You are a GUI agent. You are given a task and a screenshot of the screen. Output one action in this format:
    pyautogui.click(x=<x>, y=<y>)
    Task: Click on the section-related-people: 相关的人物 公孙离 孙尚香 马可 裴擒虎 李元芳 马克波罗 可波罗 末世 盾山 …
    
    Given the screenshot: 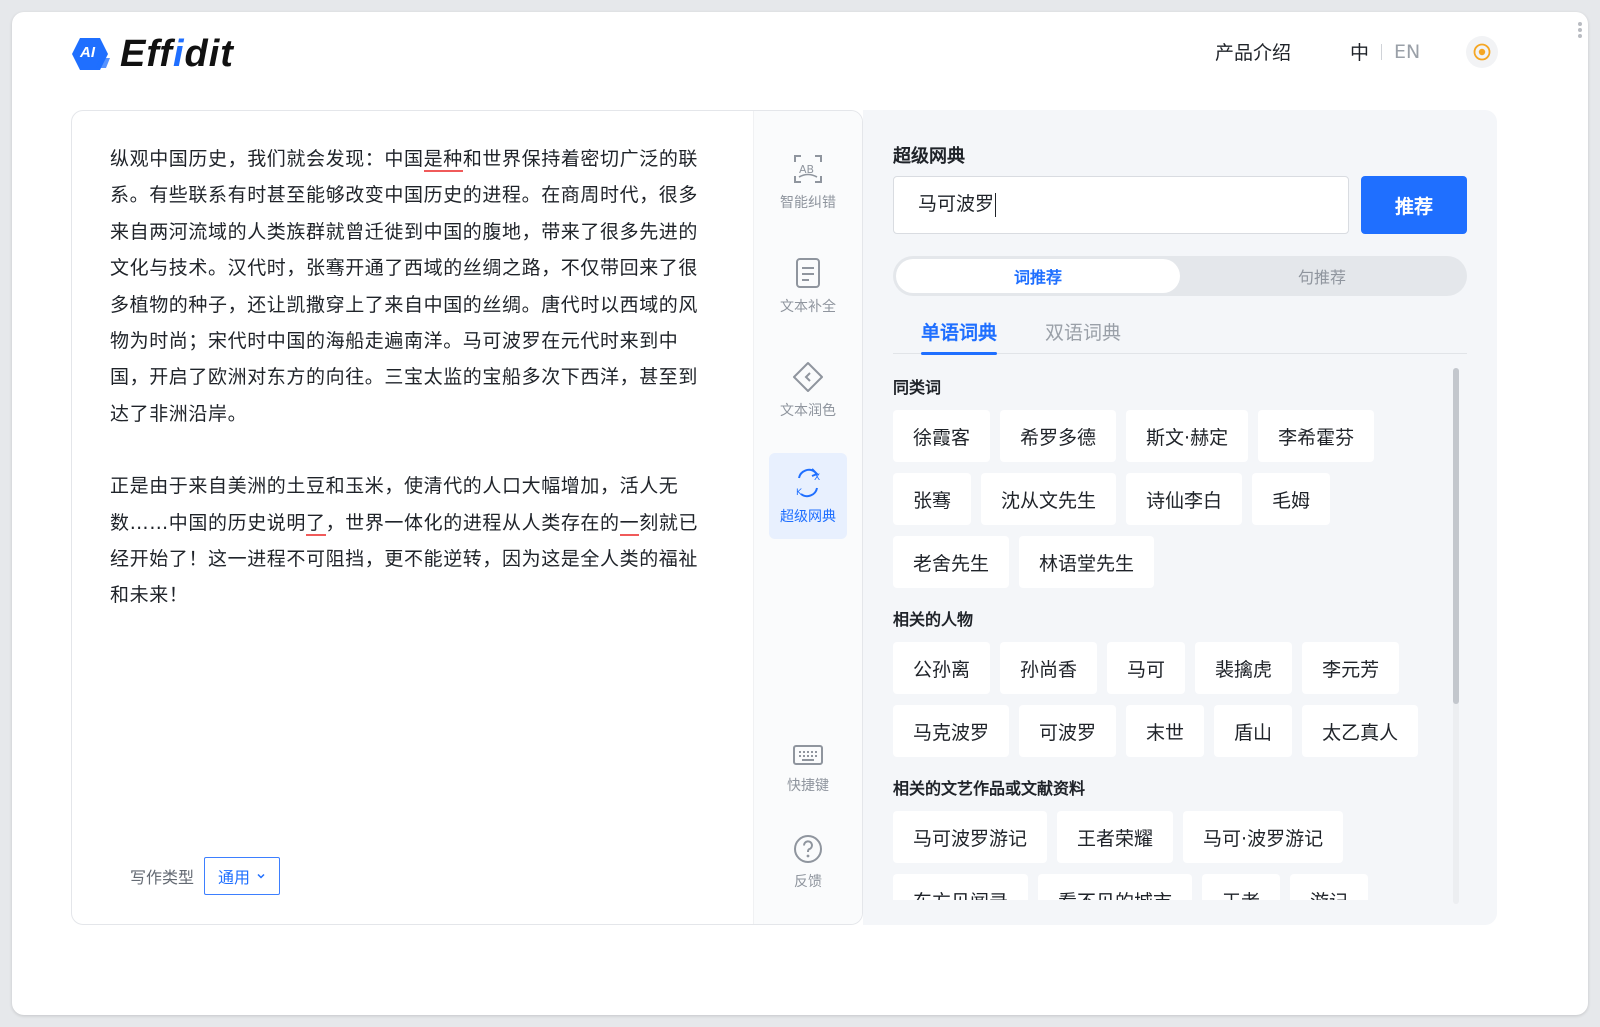 What is the action you would take?
    pyautogui.click(x=1173, y=681)
    